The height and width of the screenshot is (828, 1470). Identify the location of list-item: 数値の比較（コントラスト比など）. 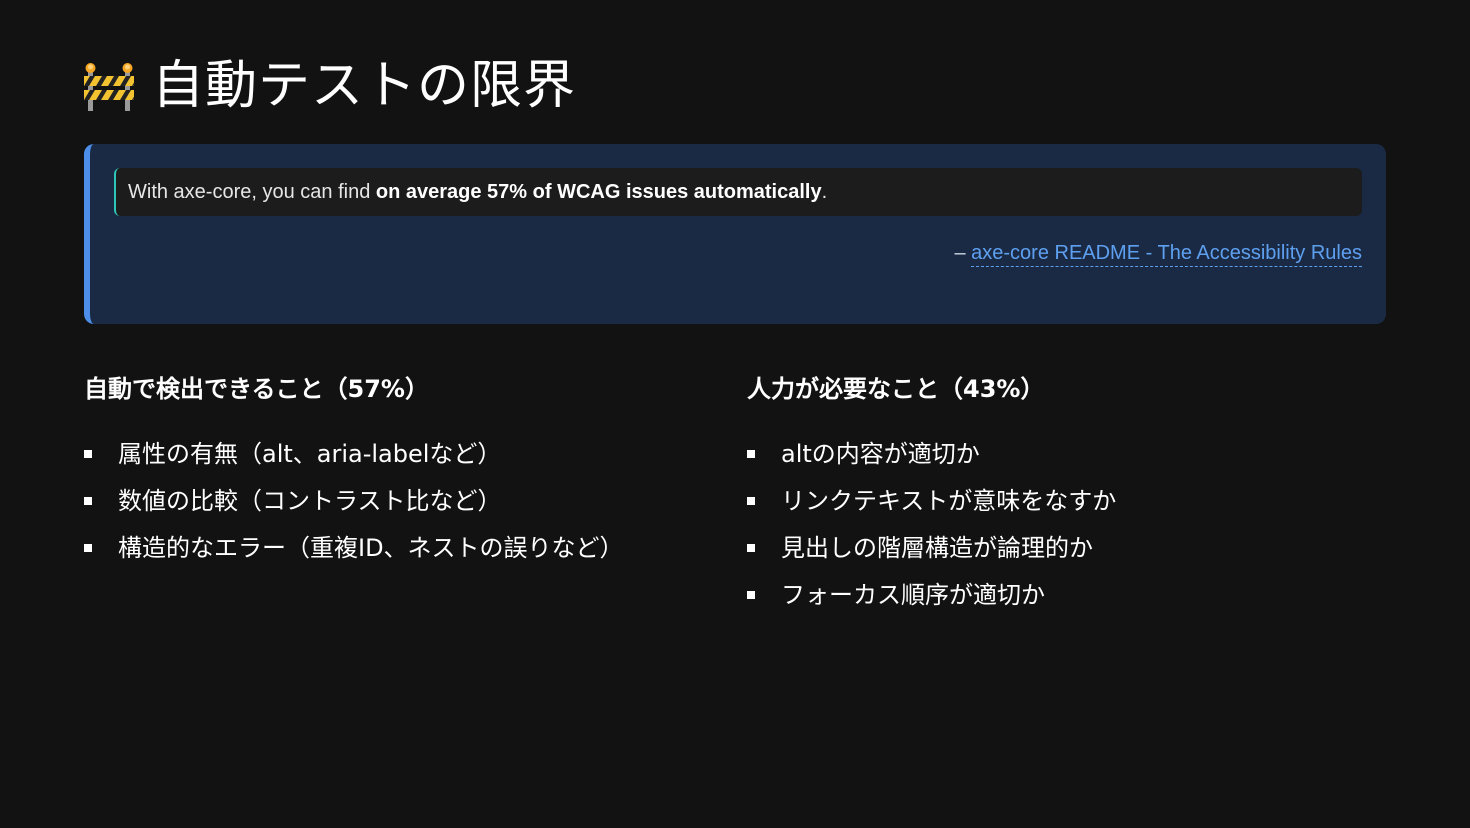
(394, 502).